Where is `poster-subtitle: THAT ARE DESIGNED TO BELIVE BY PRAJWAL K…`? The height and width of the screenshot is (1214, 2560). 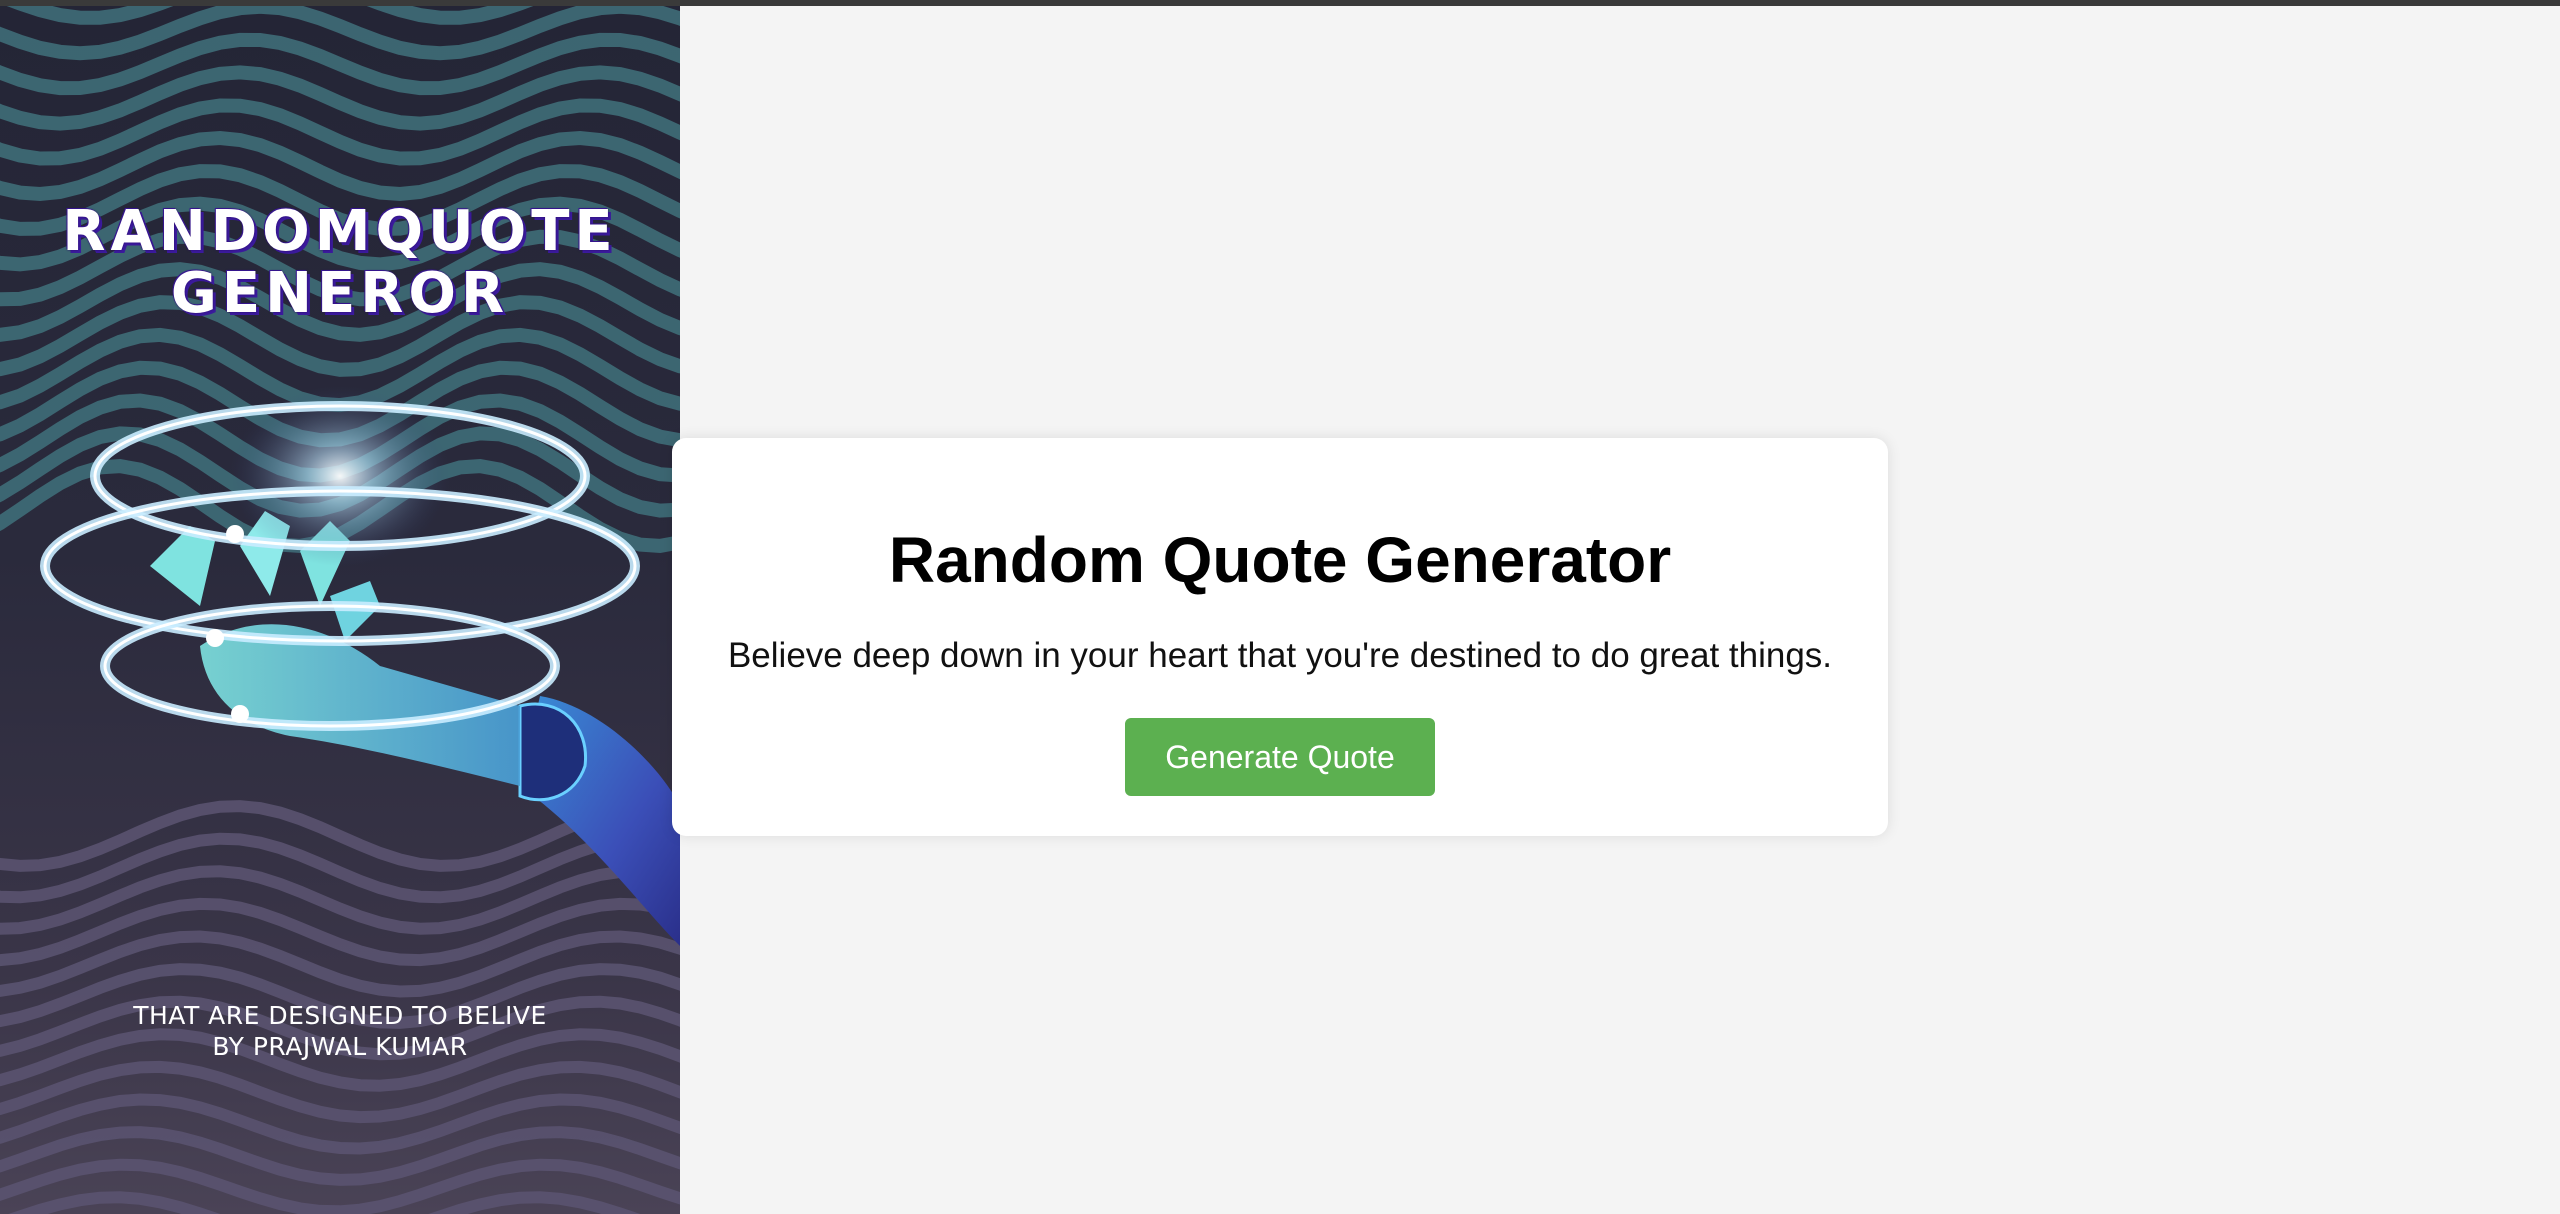
poster-subtitle: THAT ARE DESIGNED TO BELIVE BY PRAJWAL K… is located at coordinates (340, 1031).